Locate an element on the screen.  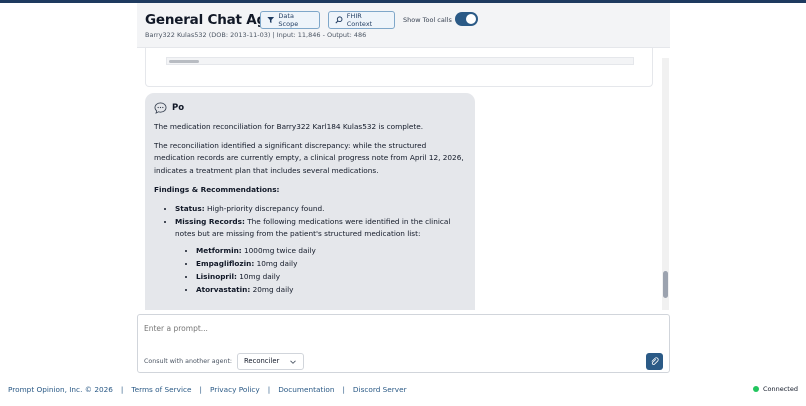
copyright-text: Prompt Opinion, Inc. © 2026 is located at coordinates (60, 389).